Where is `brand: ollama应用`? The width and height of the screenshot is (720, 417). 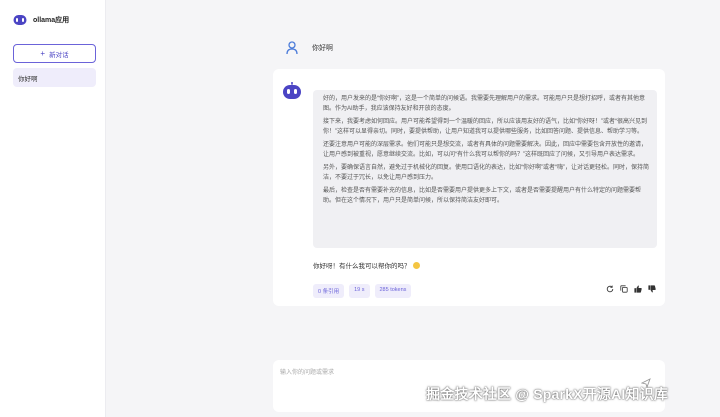 brand: ollama应用 is located at coordinates (41, 20).